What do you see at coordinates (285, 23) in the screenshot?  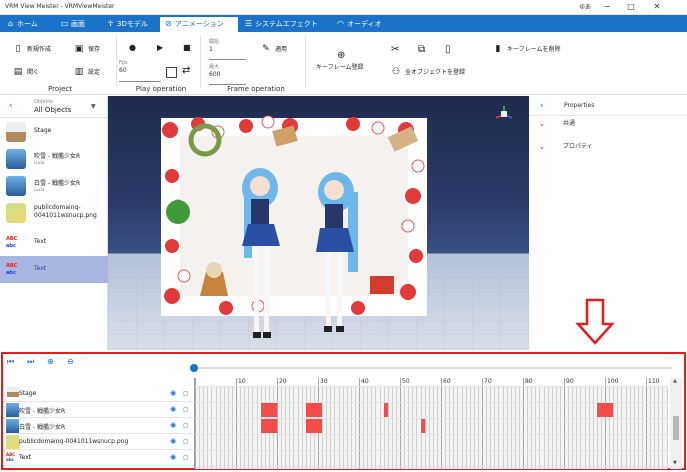 I see `tab-system-effect: ☰ システムエフェクト` at bounding box center [285, 23].